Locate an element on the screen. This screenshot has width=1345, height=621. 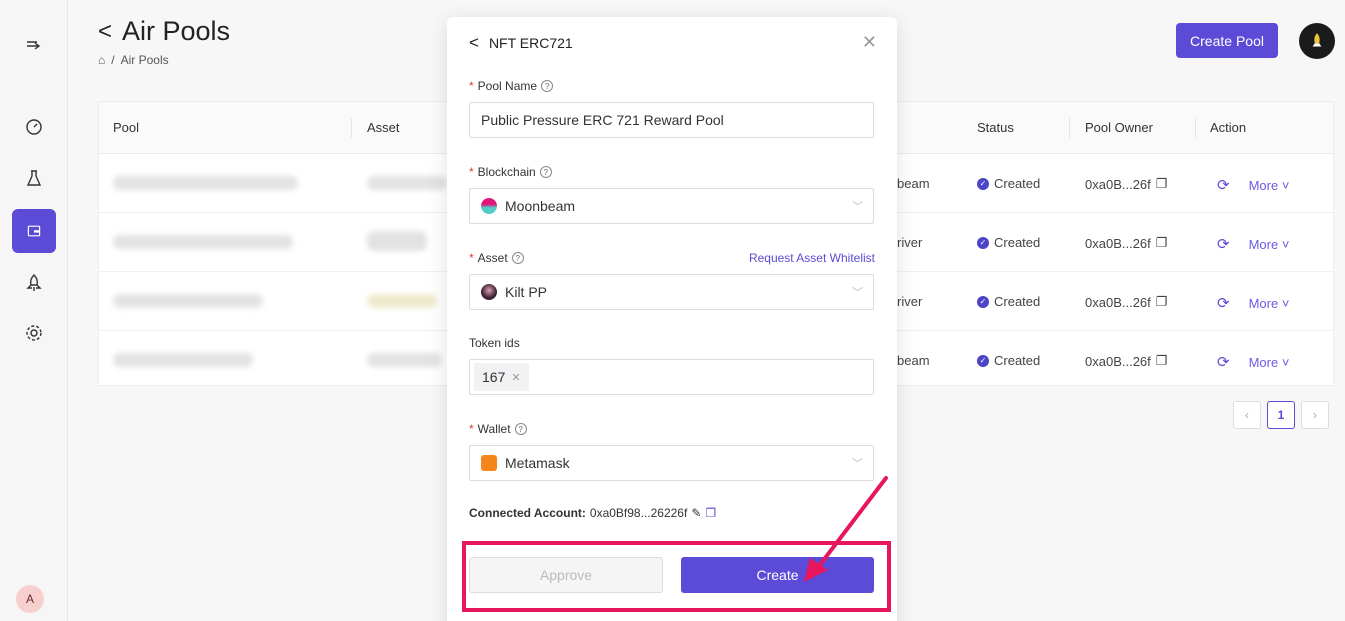
dashboard-icon is located at coordinates (34, 126).